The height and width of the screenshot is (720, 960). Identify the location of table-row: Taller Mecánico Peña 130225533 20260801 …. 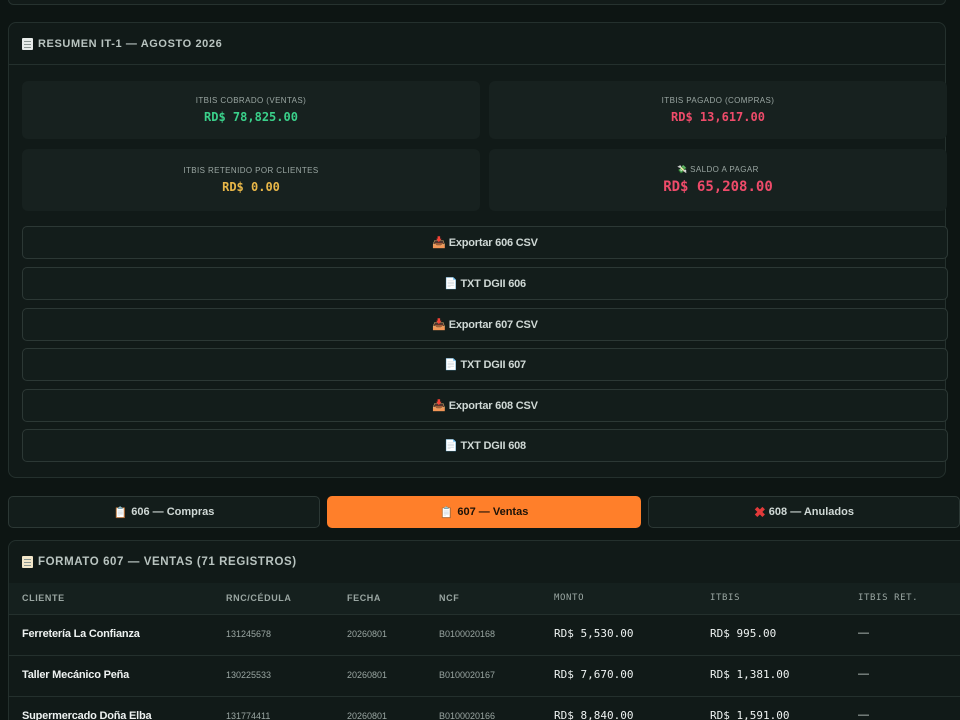
(484, 676).